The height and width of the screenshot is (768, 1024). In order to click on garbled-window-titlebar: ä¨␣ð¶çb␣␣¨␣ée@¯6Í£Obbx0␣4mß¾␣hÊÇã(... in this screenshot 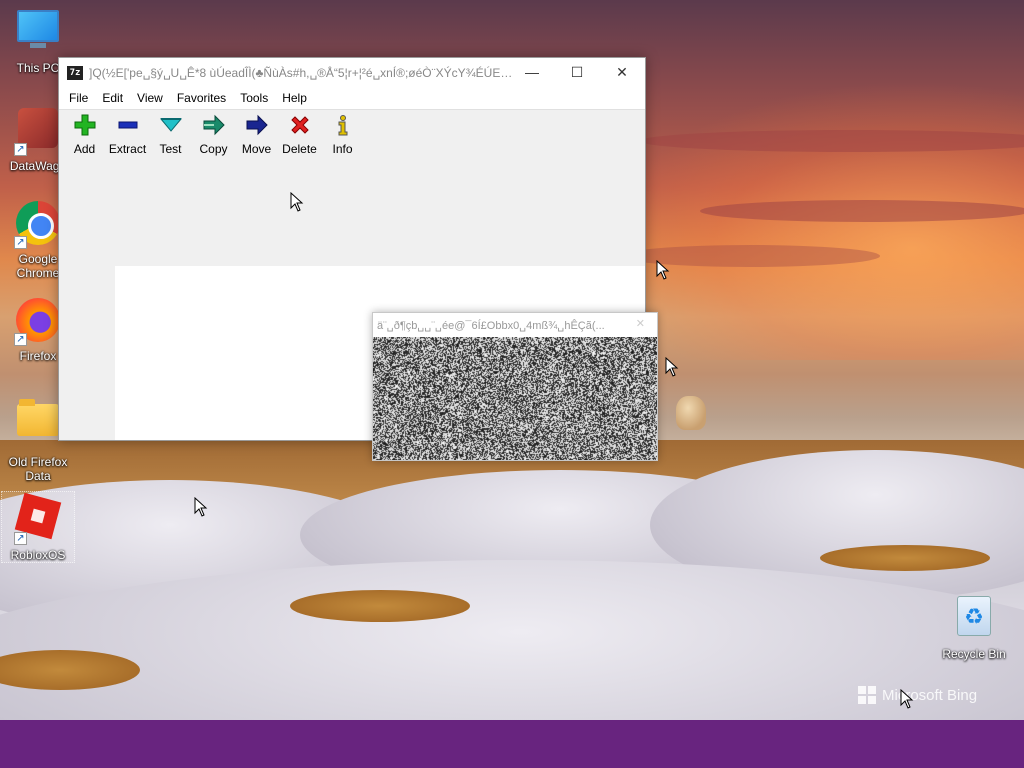, I will do `click(515, 325)`.